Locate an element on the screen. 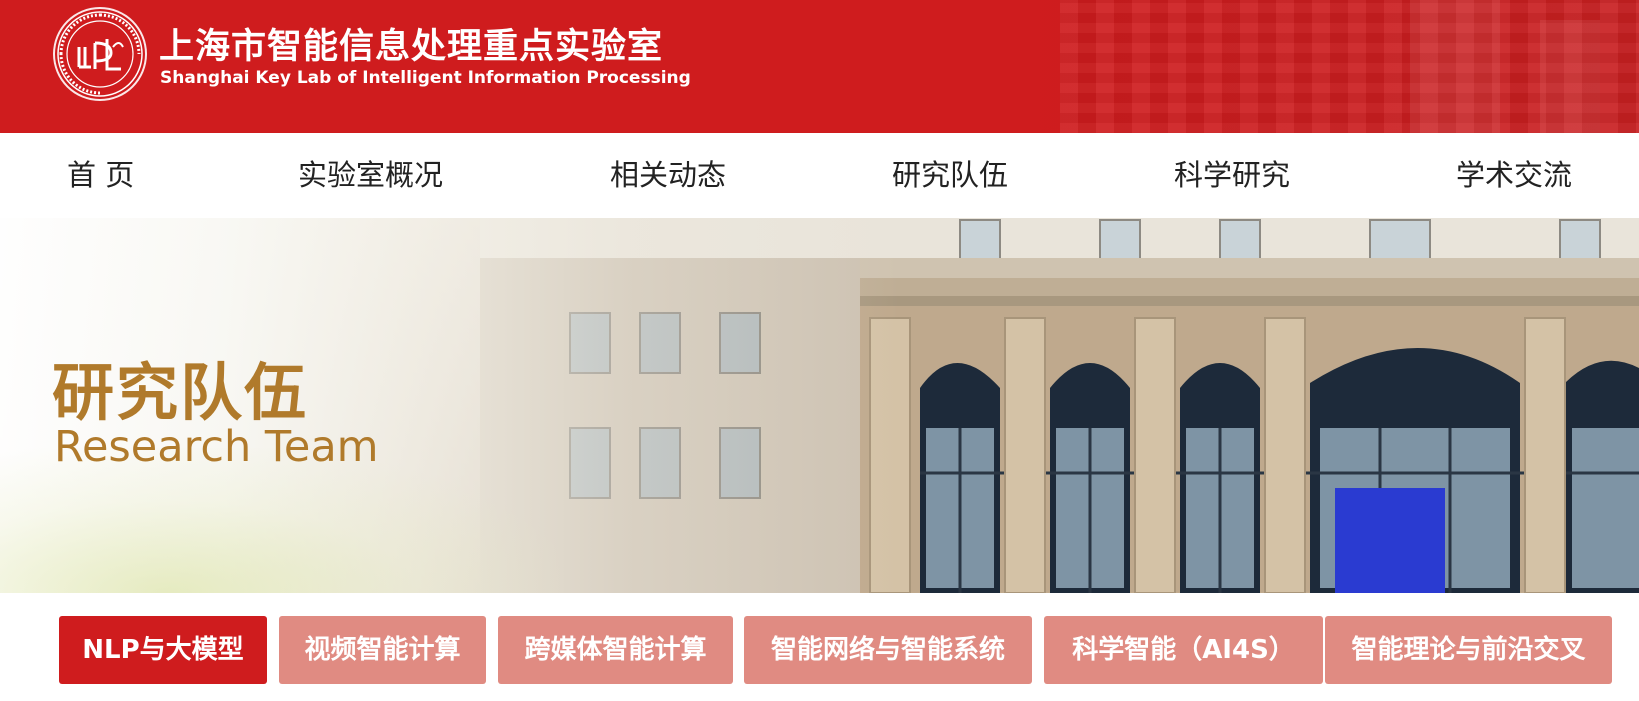 This screenshot has height=701, width=1639. tab-intelligent-network: 智能网络与智能系统 is located at coordinates (888, 650).